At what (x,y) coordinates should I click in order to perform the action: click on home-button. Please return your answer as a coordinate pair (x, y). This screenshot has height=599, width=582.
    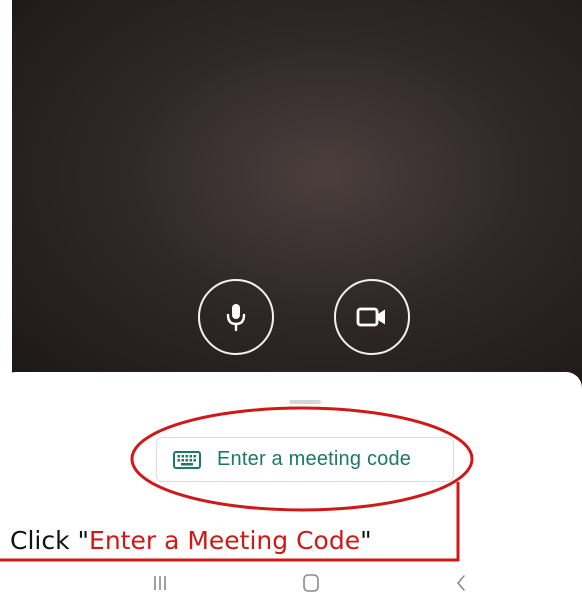
    Looking at the image, I should click on (311, 583).